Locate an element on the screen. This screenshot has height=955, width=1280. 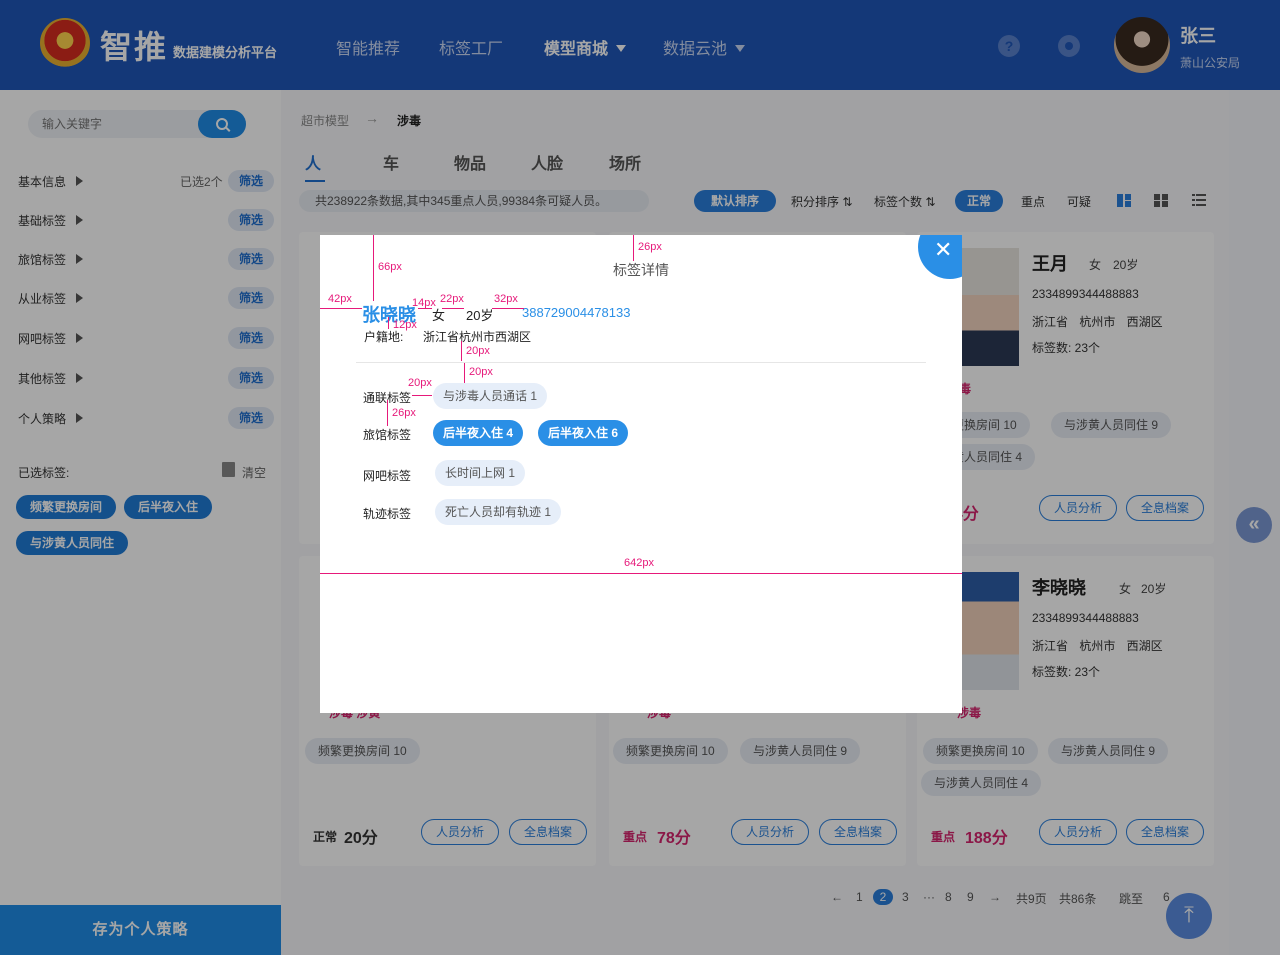
modal-tag-active: 后半夜入住 6 is located at coordinates (583, 433).